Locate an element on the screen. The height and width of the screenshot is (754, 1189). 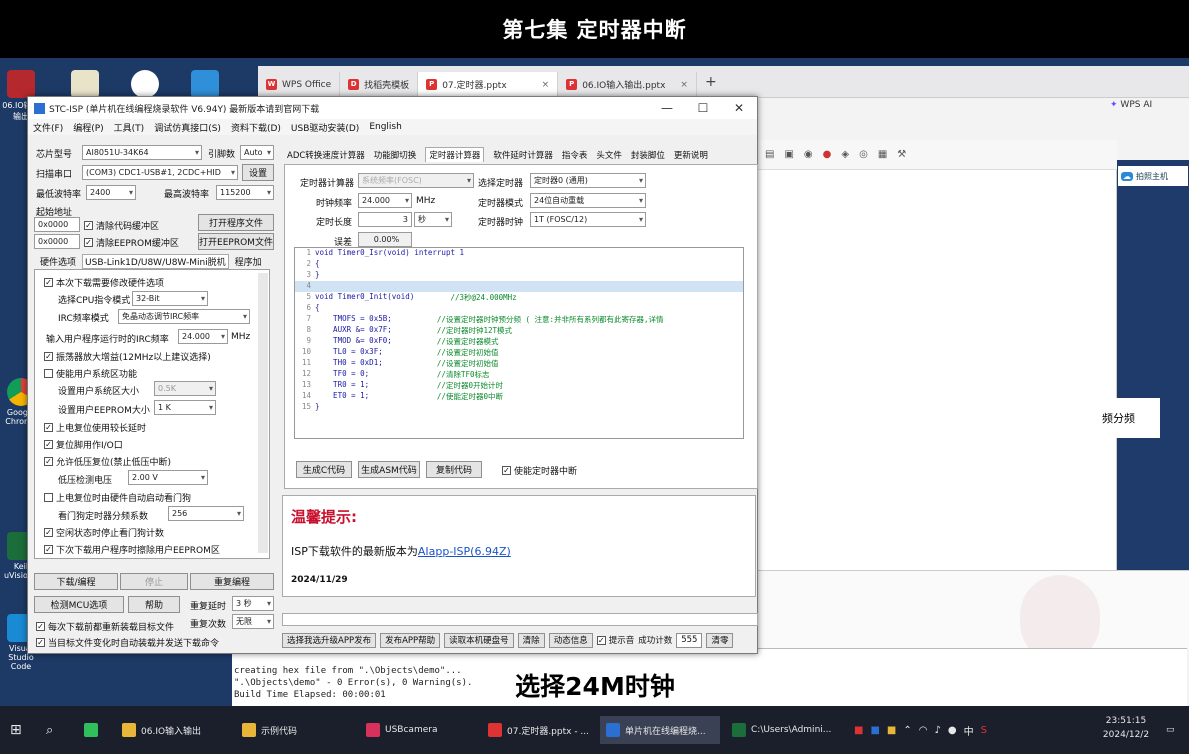
clear-code-checkbox: ✓ 清除代码缓冲区 is located at coordinates (121, 225).